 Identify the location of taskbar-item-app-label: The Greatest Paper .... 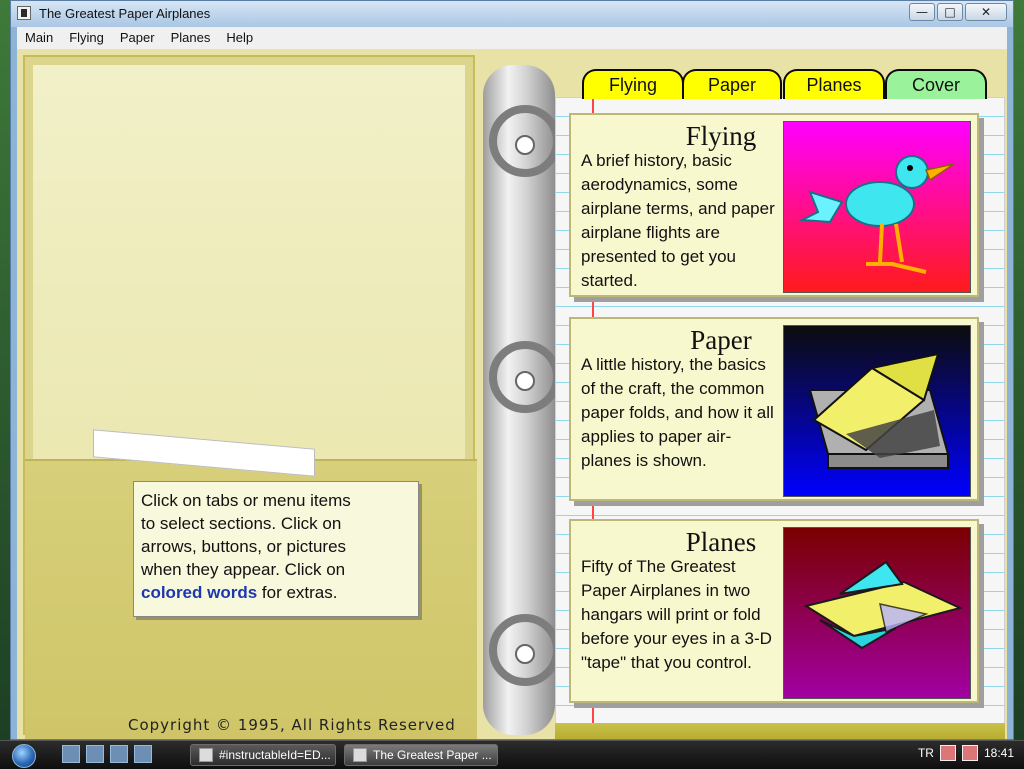
(432, 755).